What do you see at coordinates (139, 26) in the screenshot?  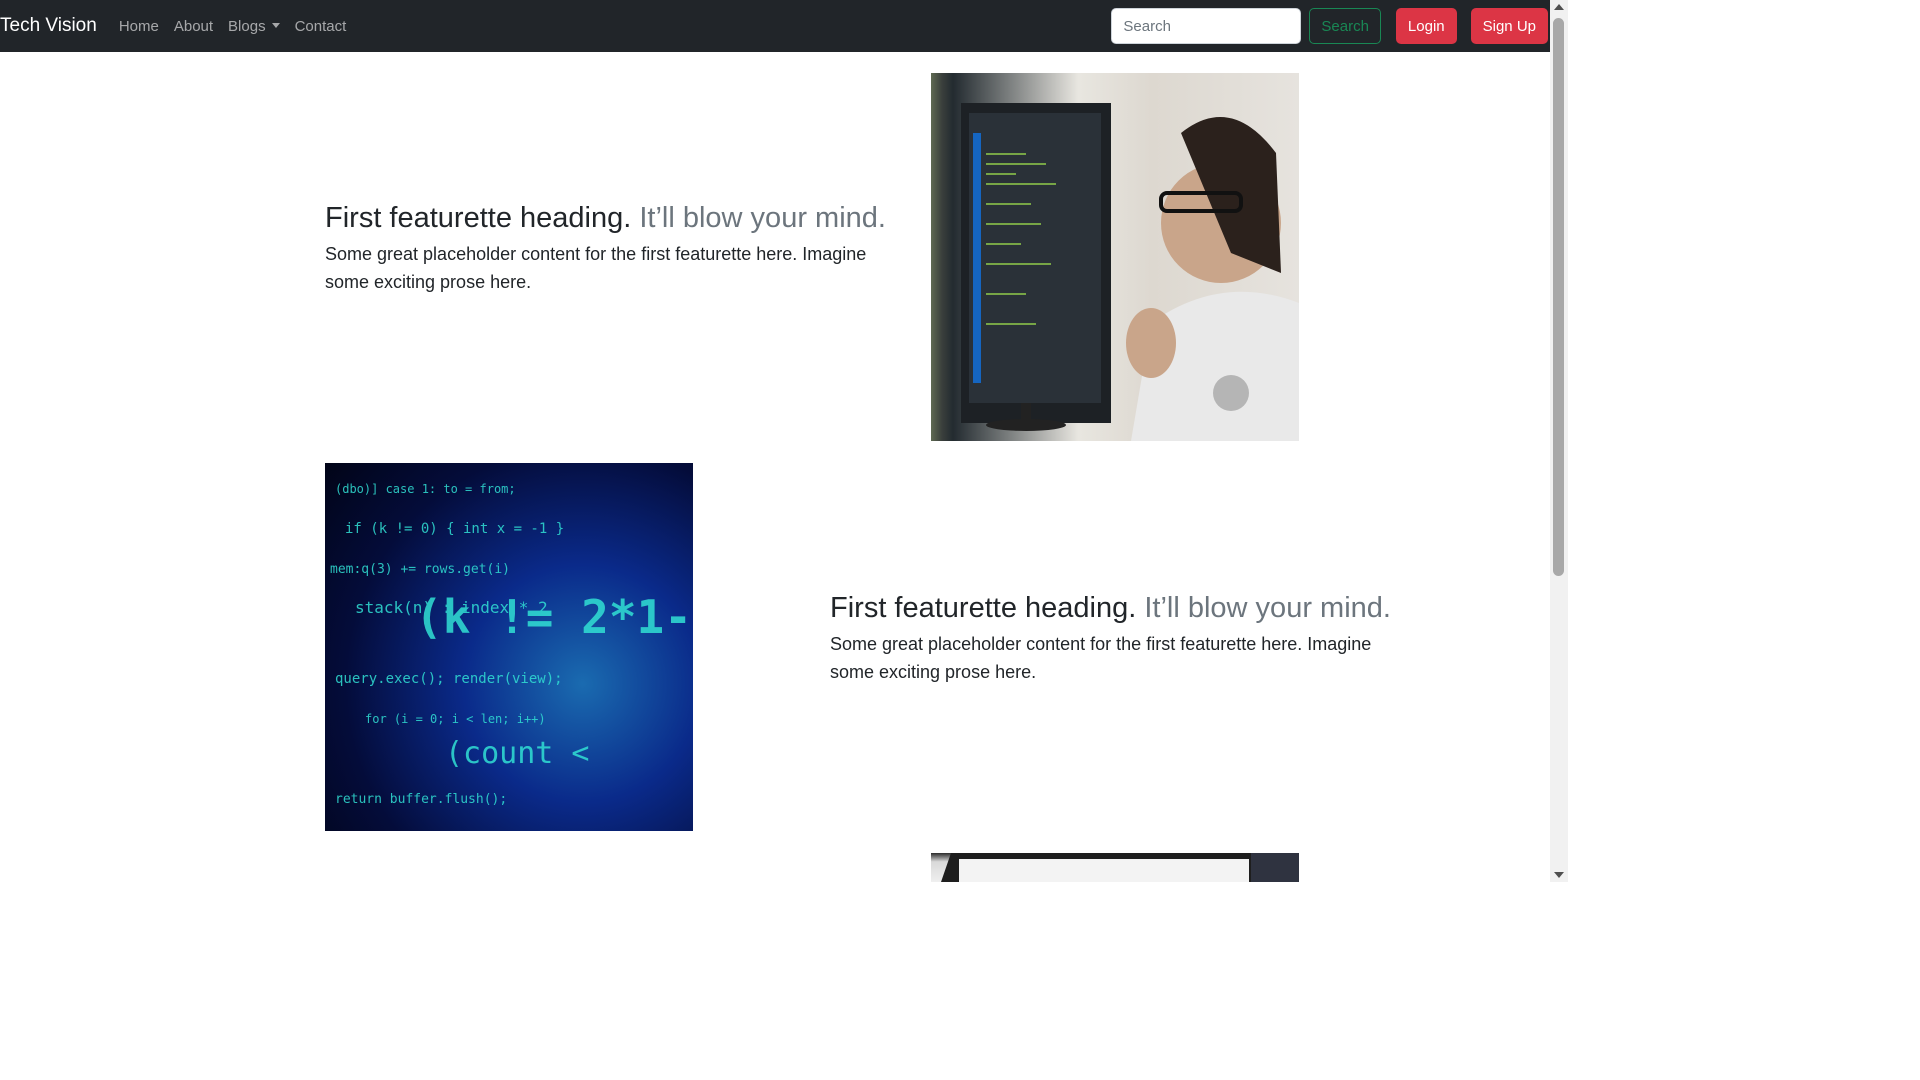 I see `nav-link-home: Home` at bounding box center [139, 26].